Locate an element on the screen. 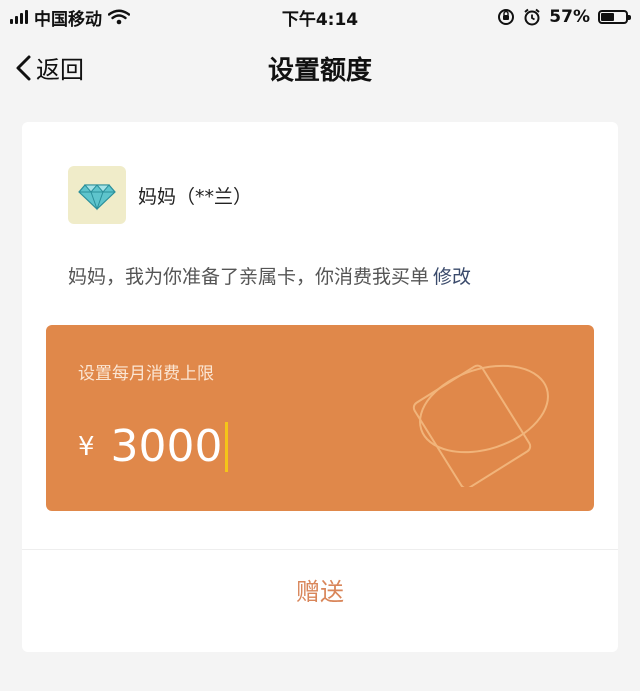 The width and height of the screenshot is (640, 691). avatar is located at coordinates (97, 195).